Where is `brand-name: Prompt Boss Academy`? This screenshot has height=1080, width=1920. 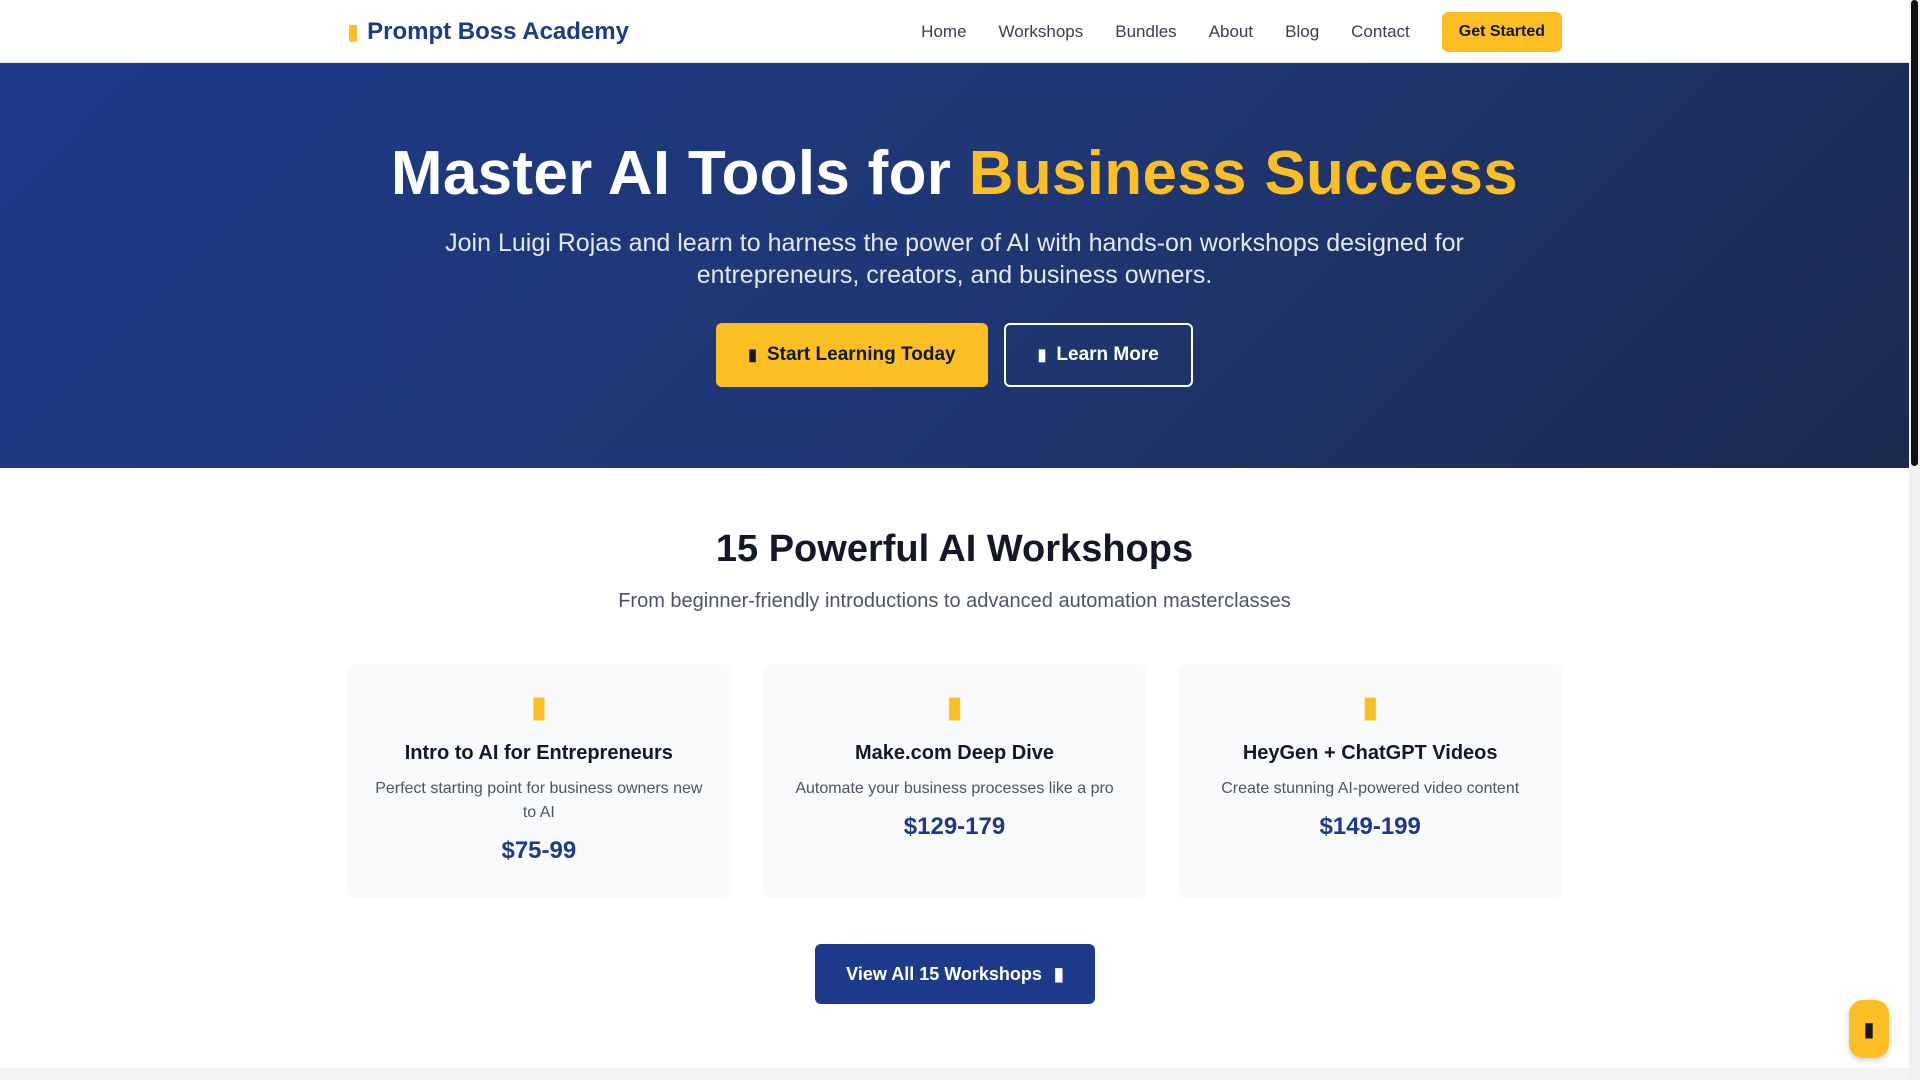
brand-name: Prompt Boss Academy is located at coordinates (498, 31).